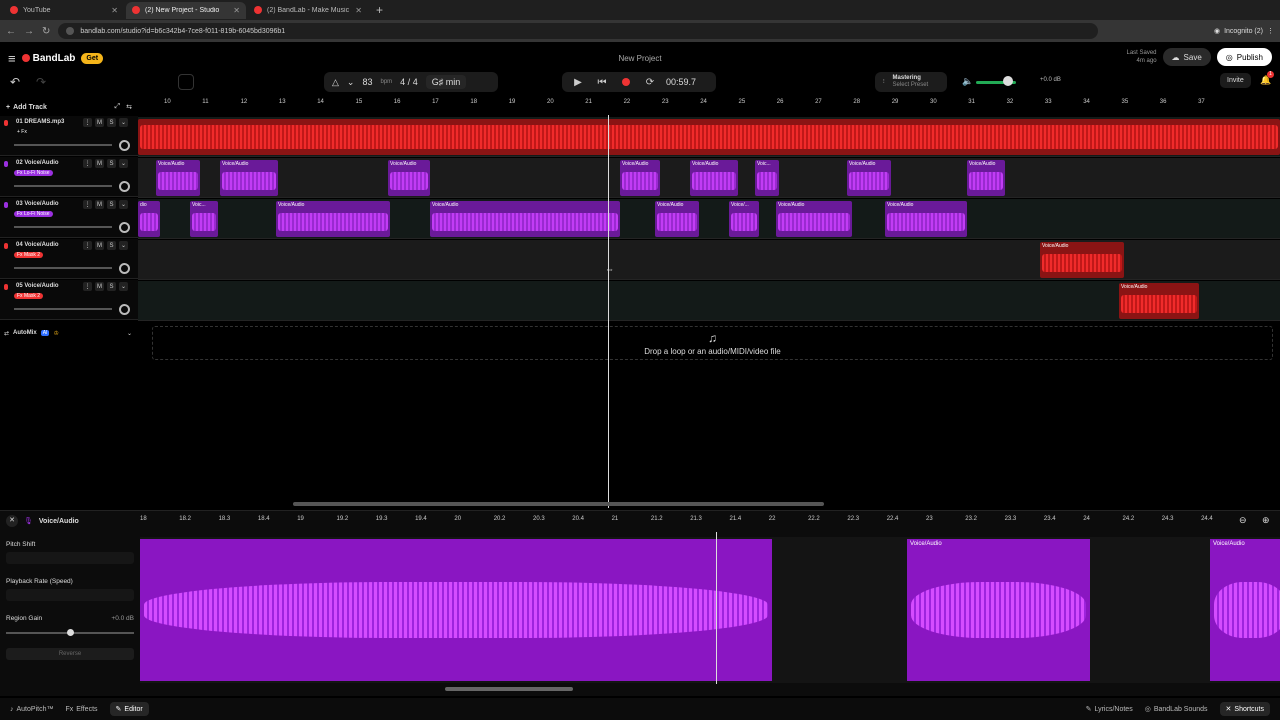  Describe the element at coordinates (709, 137) in the screenshot. I see `track-lane` at that location.